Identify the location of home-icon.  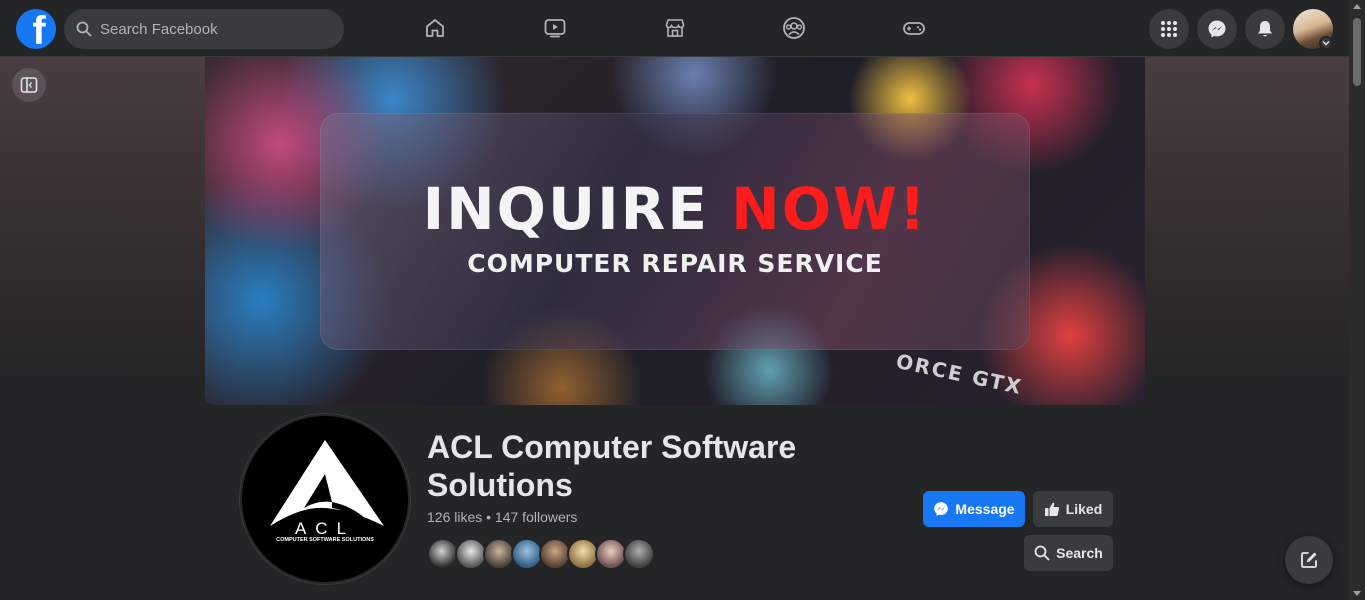
(435, 28).